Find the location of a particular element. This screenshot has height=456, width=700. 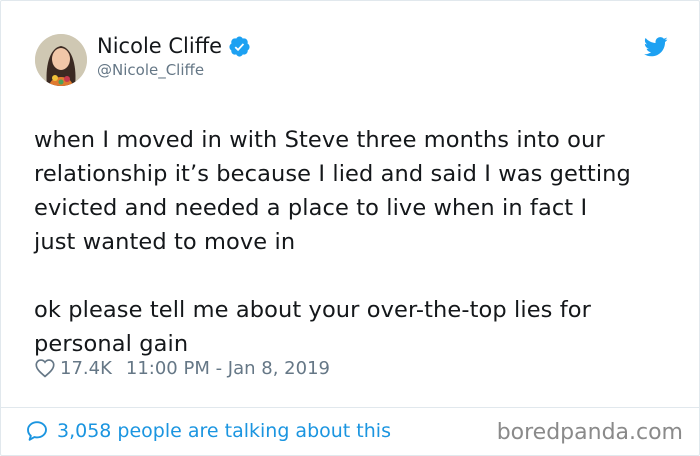

watermark: boredpanda.com is located at coordinates (589, 432).